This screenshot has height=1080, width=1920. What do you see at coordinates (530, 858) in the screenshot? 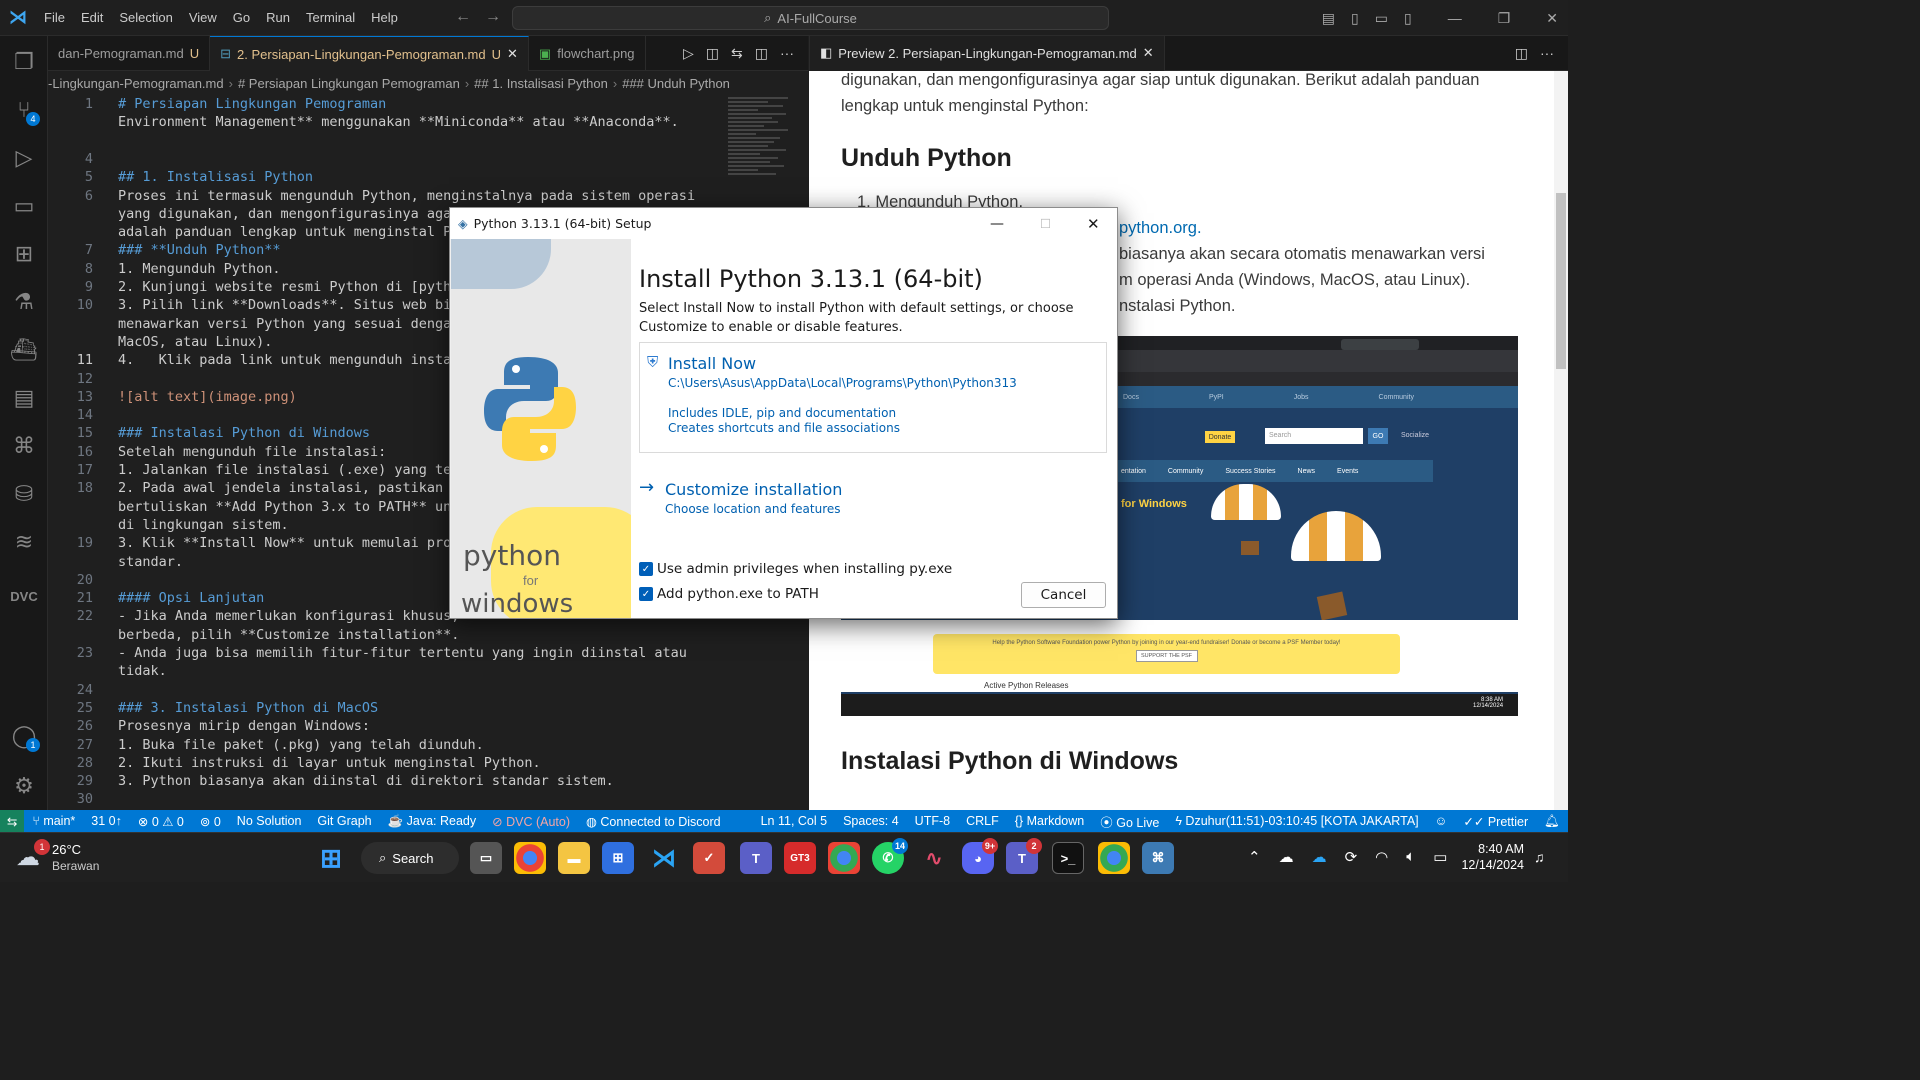
I see `chrome-icon` at bounding box center [530, 858].